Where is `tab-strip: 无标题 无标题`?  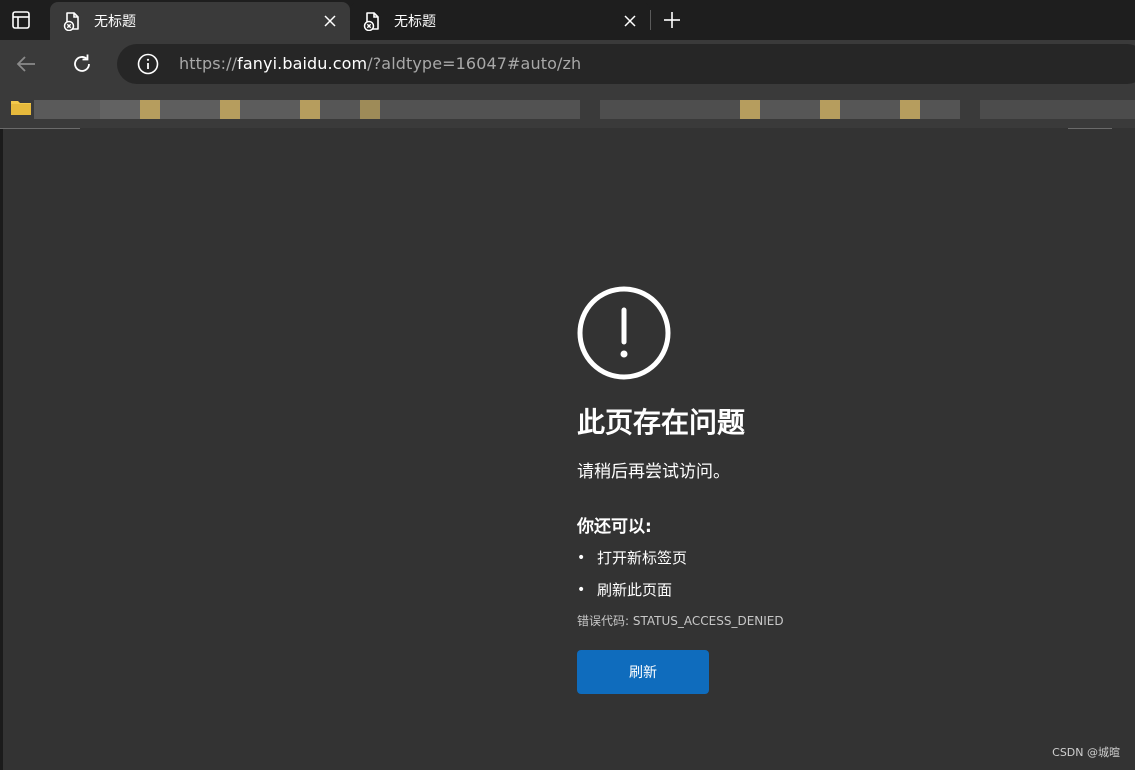
tab-strip: 无标题 无标题 is located at coordinates (567, 20).